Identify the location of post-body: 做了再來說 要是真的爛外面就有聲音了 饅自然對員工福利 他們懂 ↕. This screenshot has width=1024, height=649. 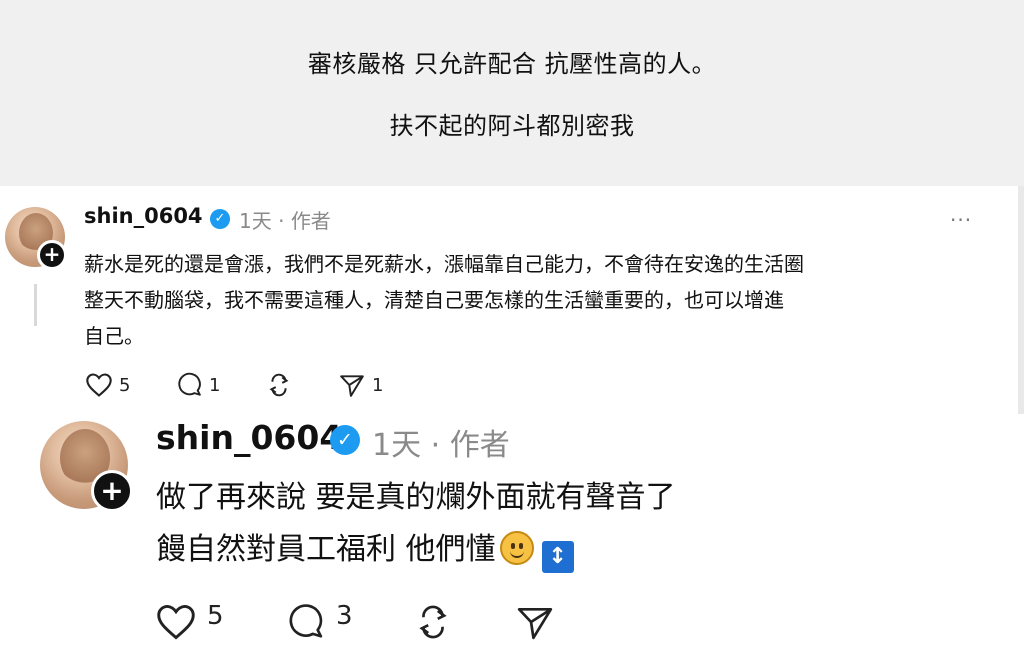
(416, 524).